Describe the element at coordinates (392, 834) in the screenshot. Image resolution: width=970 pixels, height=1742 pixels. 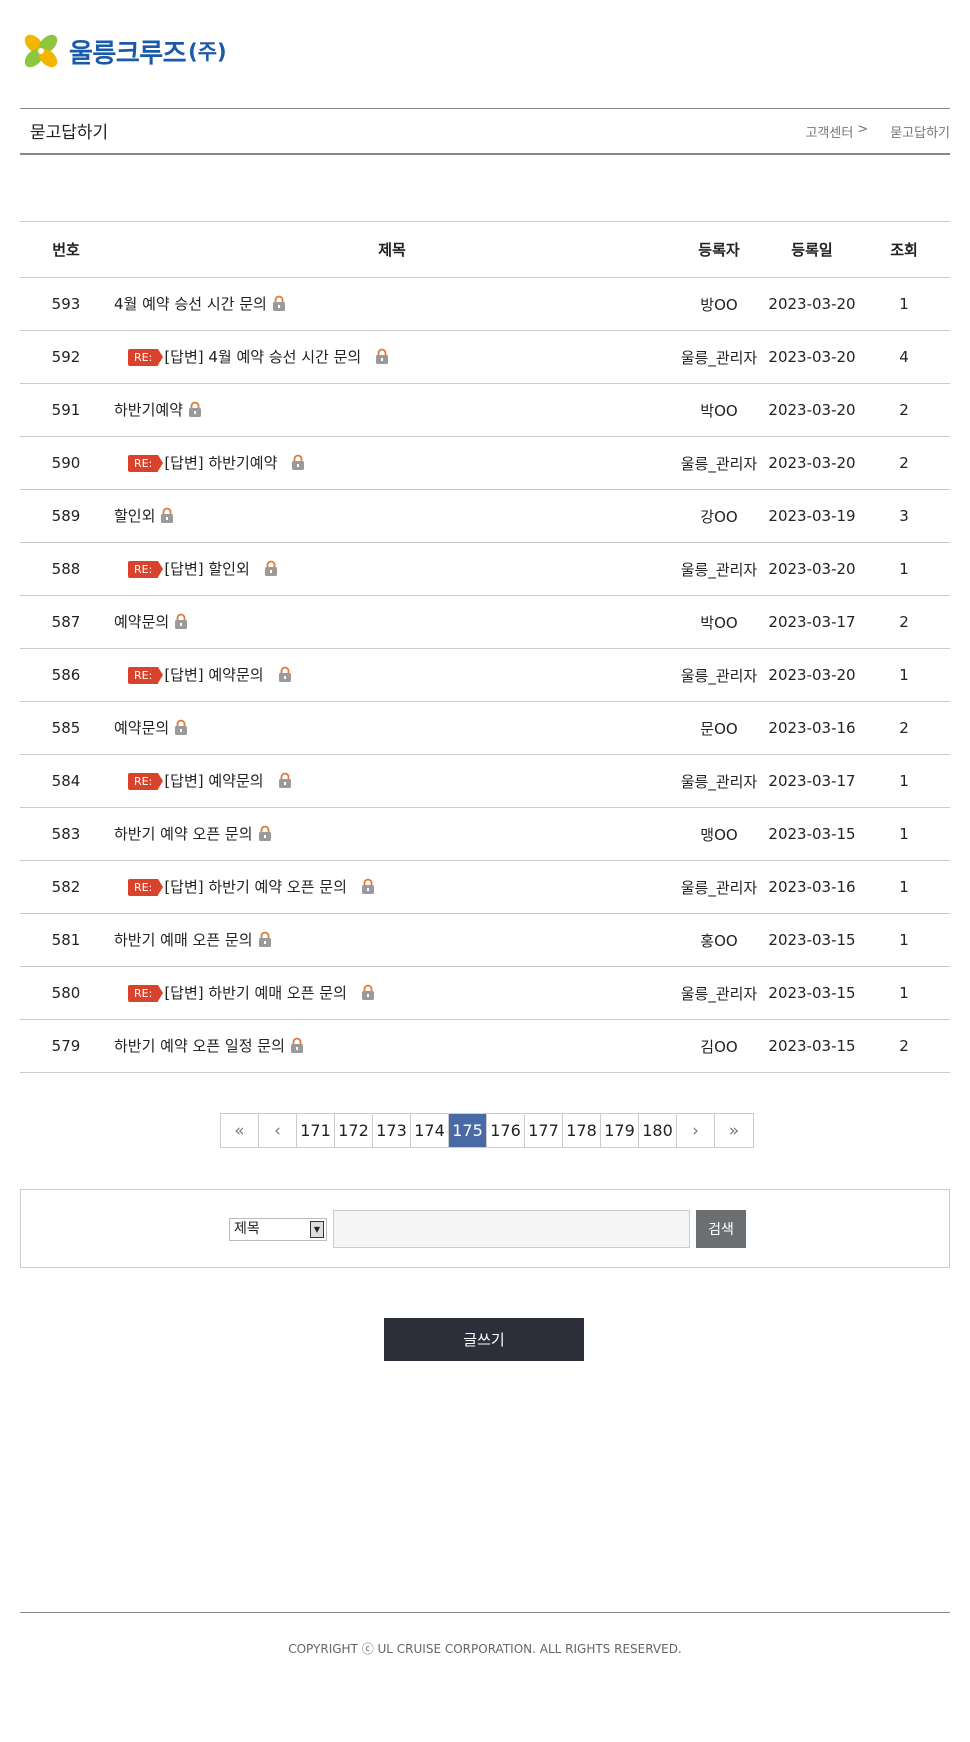
I see `post-subject-cell: 하반기 예약 오픈 문의` at that location.